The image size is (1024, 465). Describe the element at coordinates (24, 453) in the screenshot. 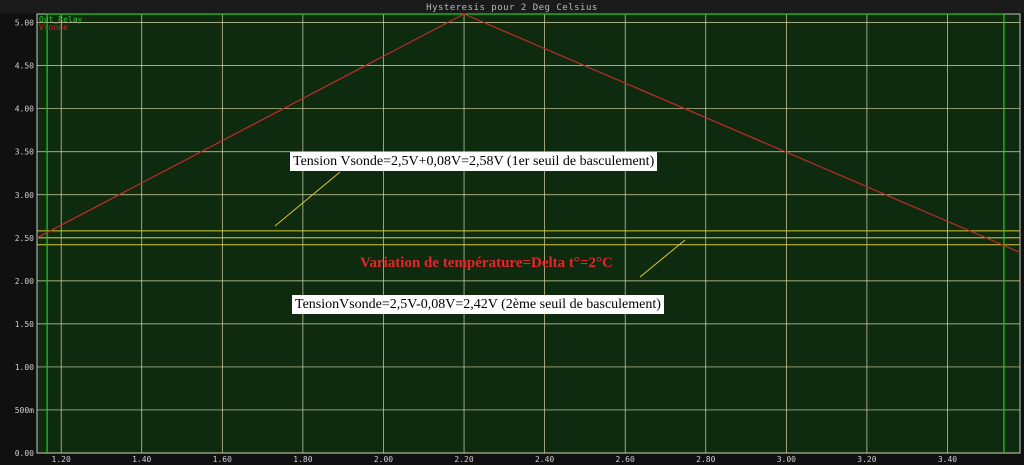

I see `y-tick-label: 0.00` at that location.